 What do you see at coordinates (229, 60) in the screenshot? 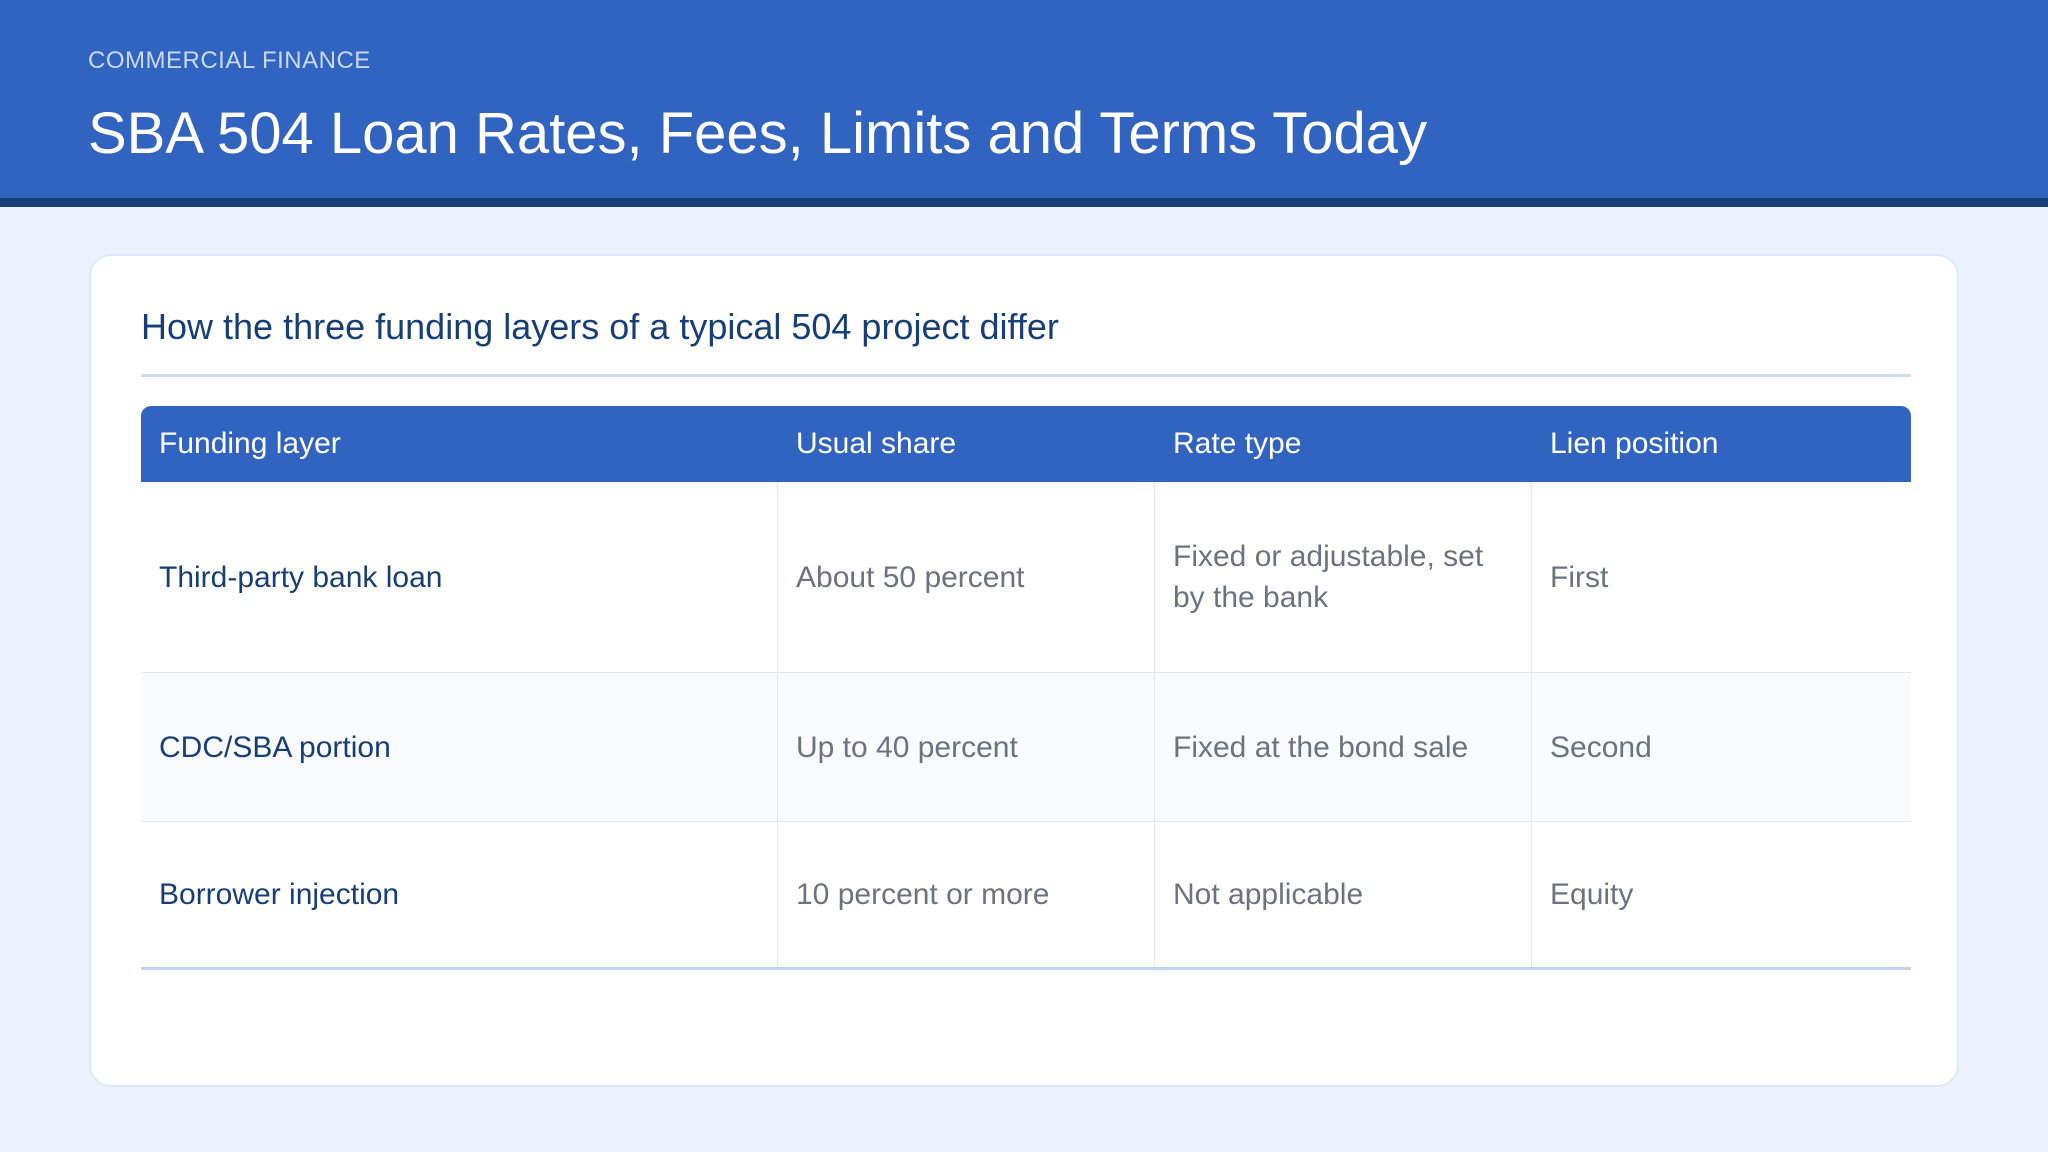
I see `category-kicker: COMMERCIAL FINANCE` at bounding box center [229, 60].